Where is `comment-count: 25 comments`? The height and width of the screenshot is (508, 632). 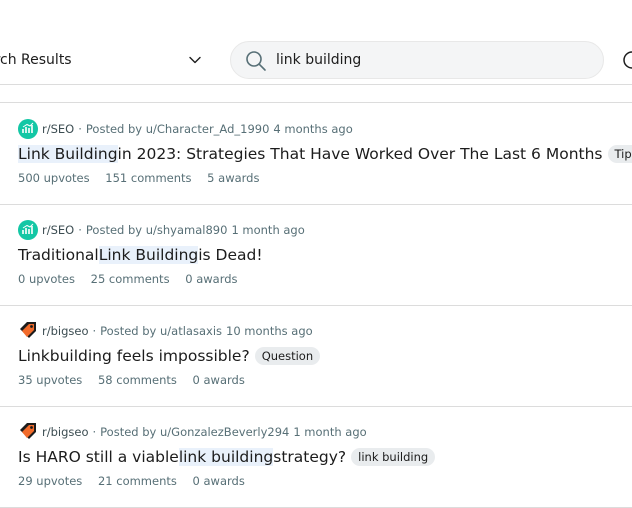
comment-count: 25 comments is located at coordinates (130, 279).